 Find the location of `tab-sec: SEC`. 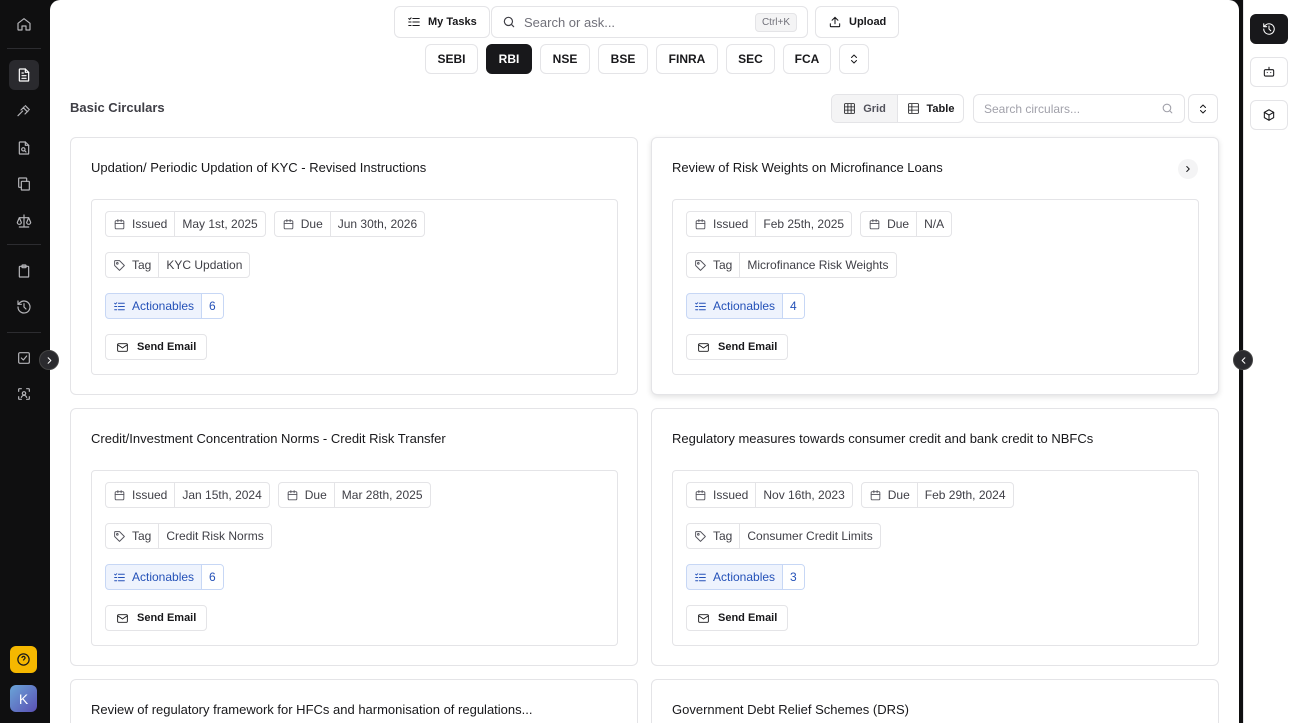

tab-sec: SEC is located at coordinates (750, 59).